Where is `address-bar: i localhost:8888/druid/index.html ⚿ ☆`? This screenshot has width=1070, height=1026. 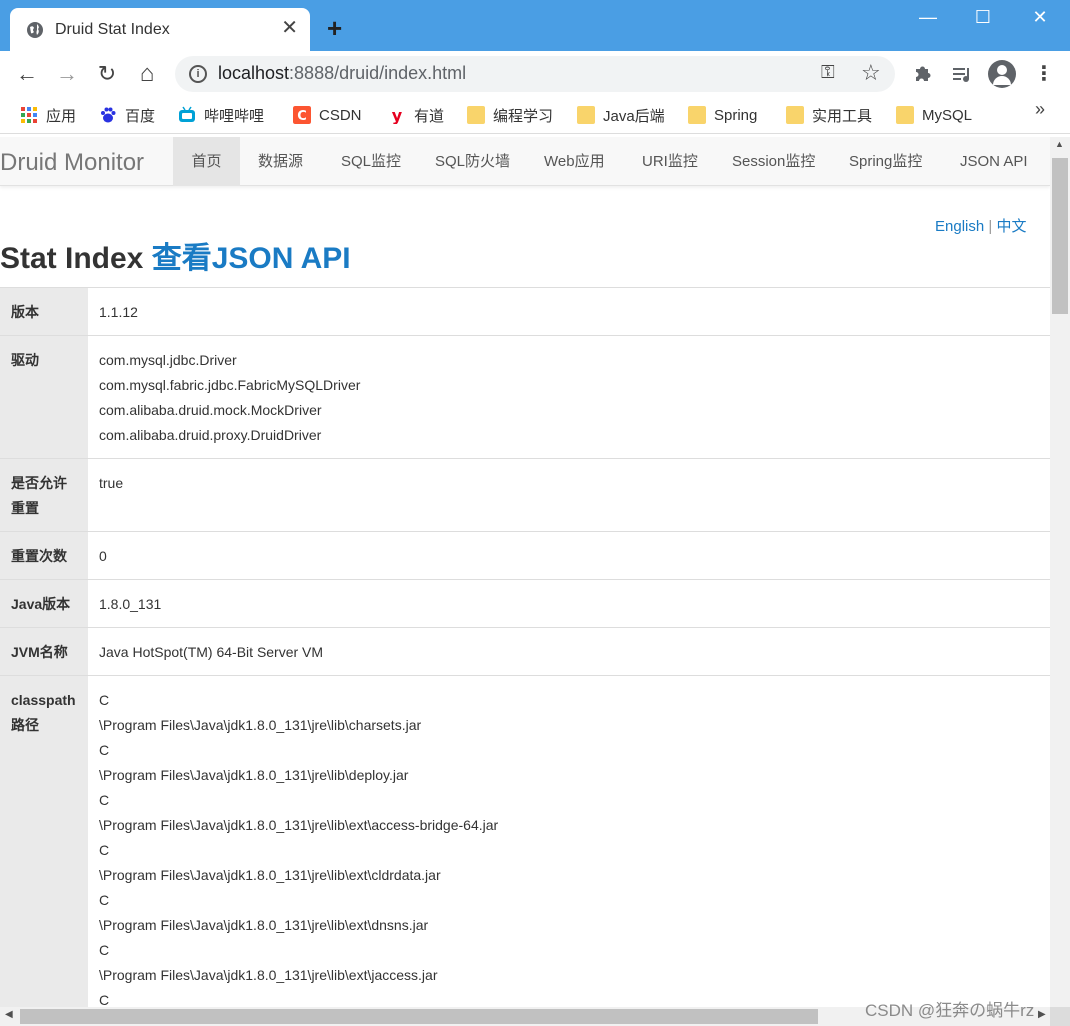
address-bar: i localhost:8888/druid/index.html ⚿ ☆ is located at coordinates (535, 74).